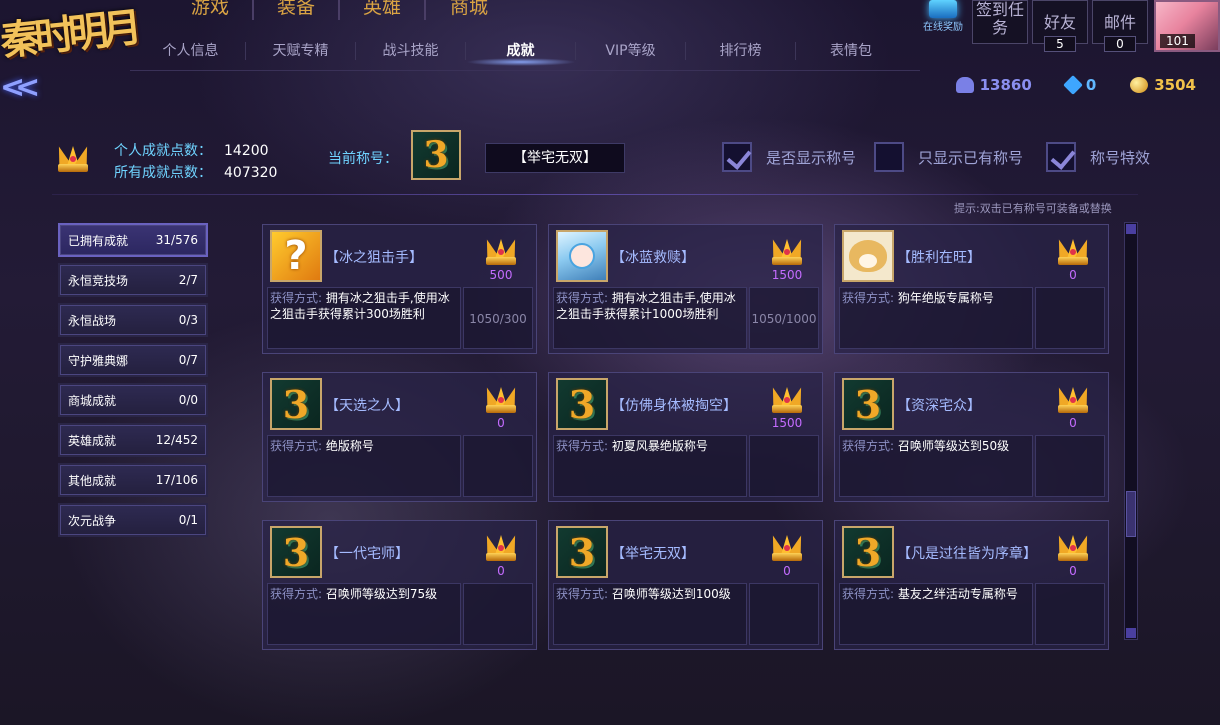  Describe the element at coordinates (1005, 85) in the screenshot. I see `friends-resource-value: 13860` at that location.